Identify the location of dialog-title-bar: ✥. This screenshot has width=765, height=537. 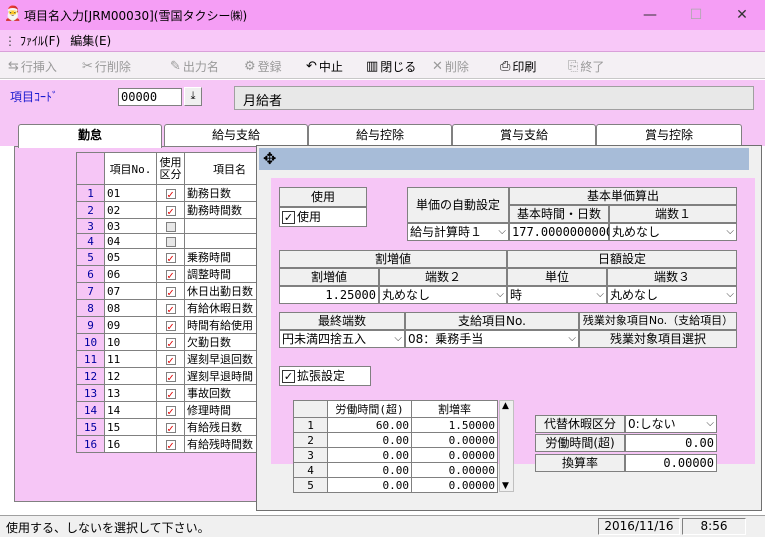
(504, 159).